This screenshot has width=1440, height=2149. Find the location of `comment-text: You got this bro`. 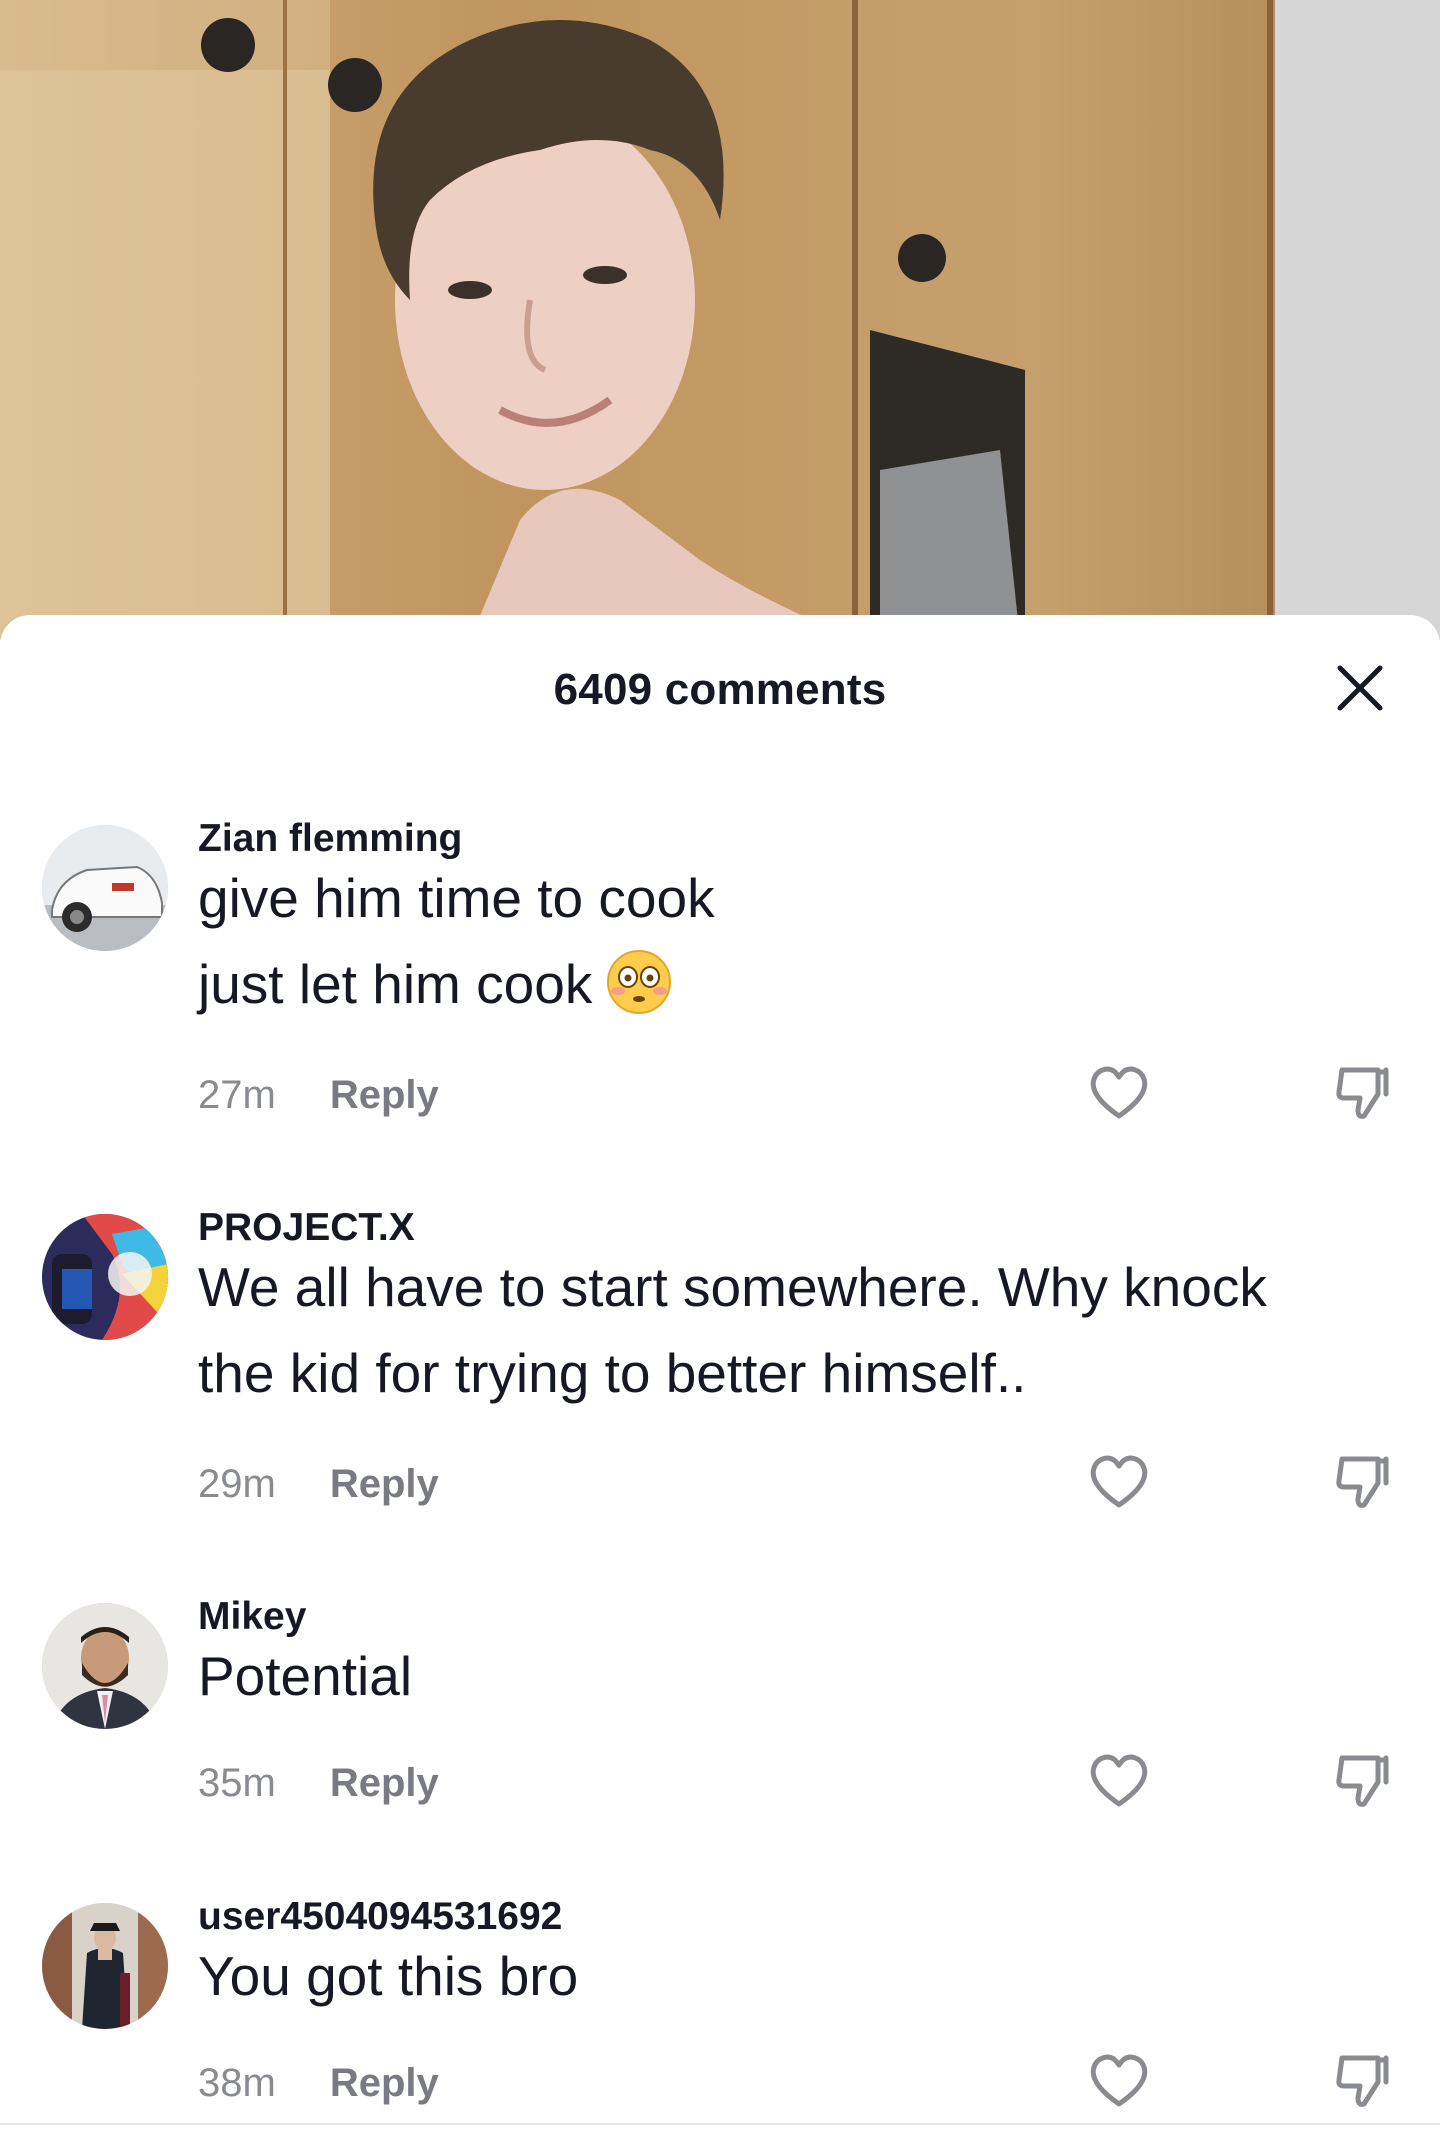

comment-text: You got this bro is located at coordinates (788, 1976).